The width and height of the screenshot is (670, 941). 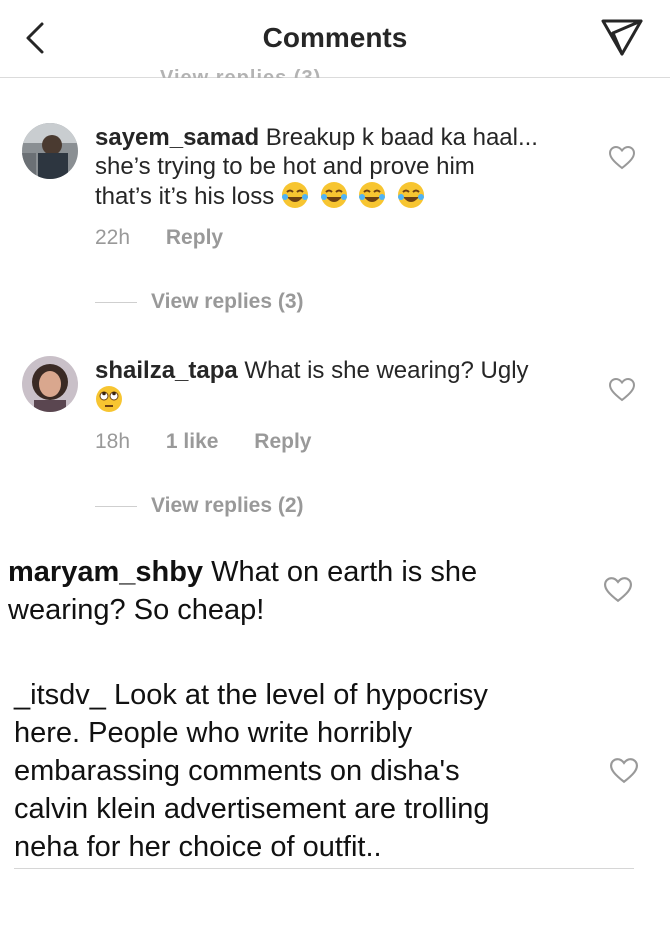 What do you see at coordinates (355, 196) in the screenshot?
I see `face-with-tears-of-joy-icon` at bounding box center [355, 196].